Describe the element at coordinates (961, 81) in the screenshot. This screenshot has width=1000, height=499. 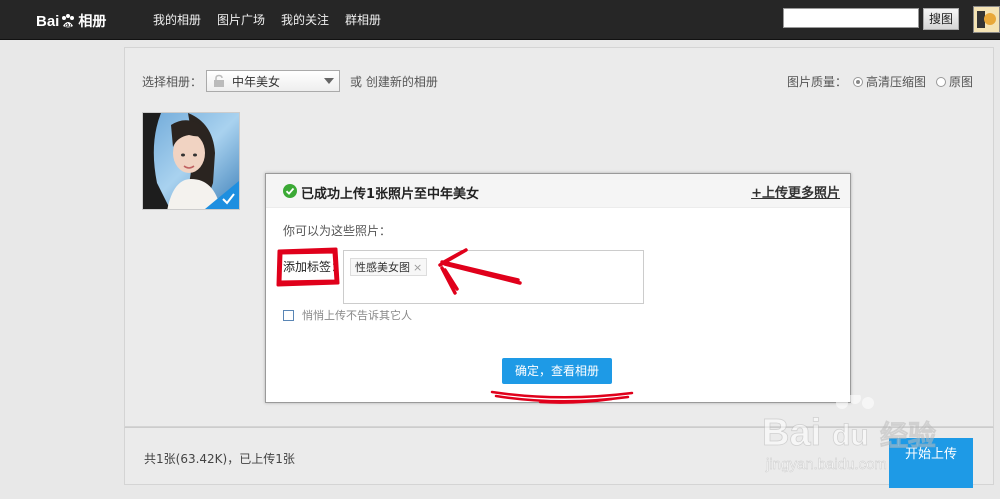
I see `quality-option-original: 原图` at that location.